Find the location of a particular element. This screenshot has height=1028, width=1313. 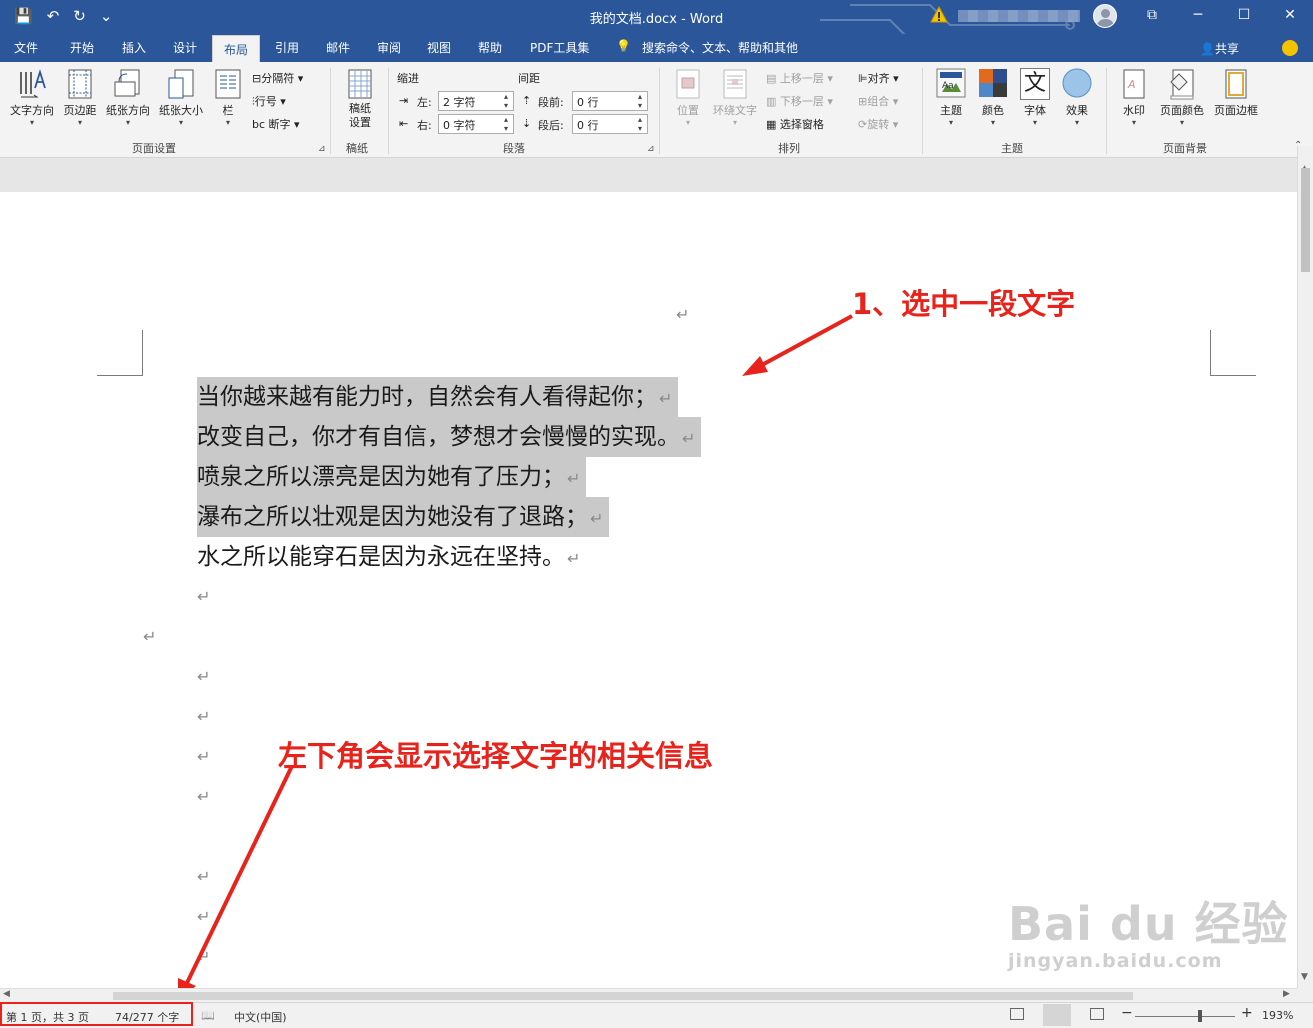

tab-insert: 插入 is located at coordinates (134, 47).